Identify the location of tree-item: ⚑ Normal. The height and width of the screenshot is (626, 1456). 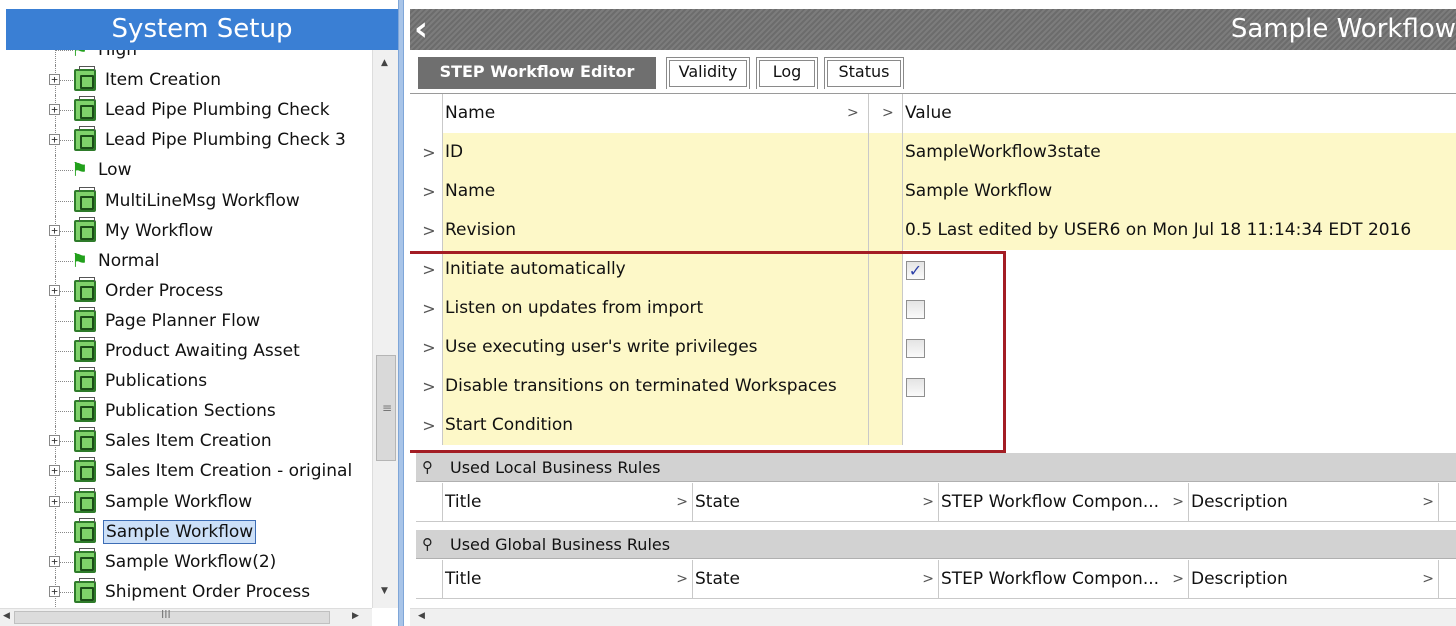
(186, 260).